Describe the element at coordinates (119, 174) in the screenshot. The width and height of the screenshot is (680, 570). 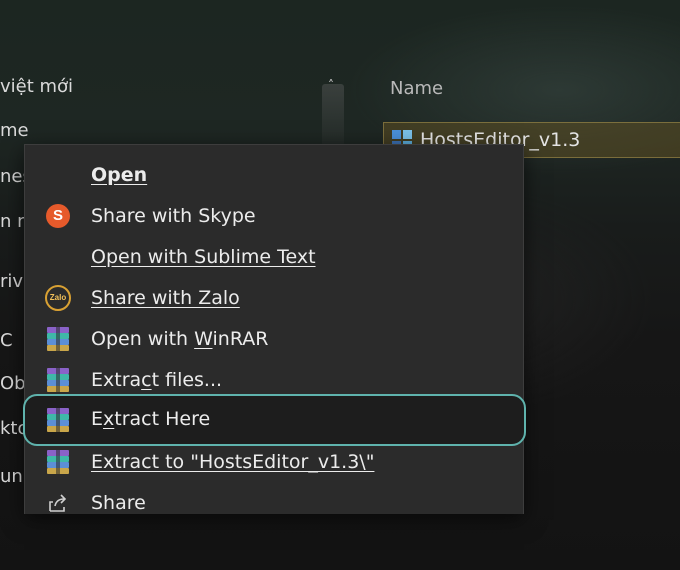
I see `menu-item-label: Open` at that location.